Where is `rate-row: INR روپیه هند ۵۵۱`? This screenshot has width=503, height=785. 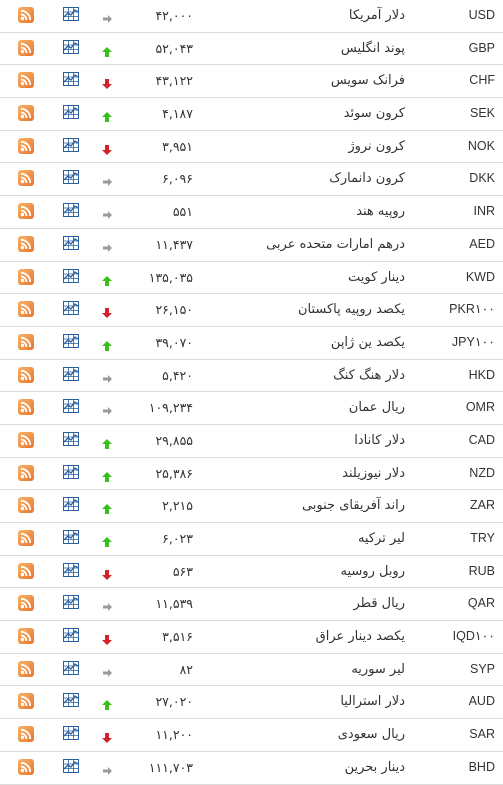
rate-row: INR روپیه هند ۵۵۱ is located at coordinates (251, 212).